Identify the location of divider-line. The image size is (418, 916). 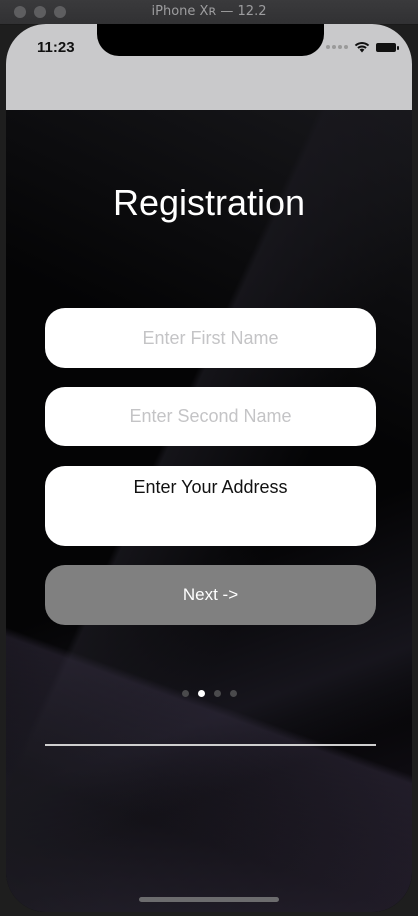
(210, 745).